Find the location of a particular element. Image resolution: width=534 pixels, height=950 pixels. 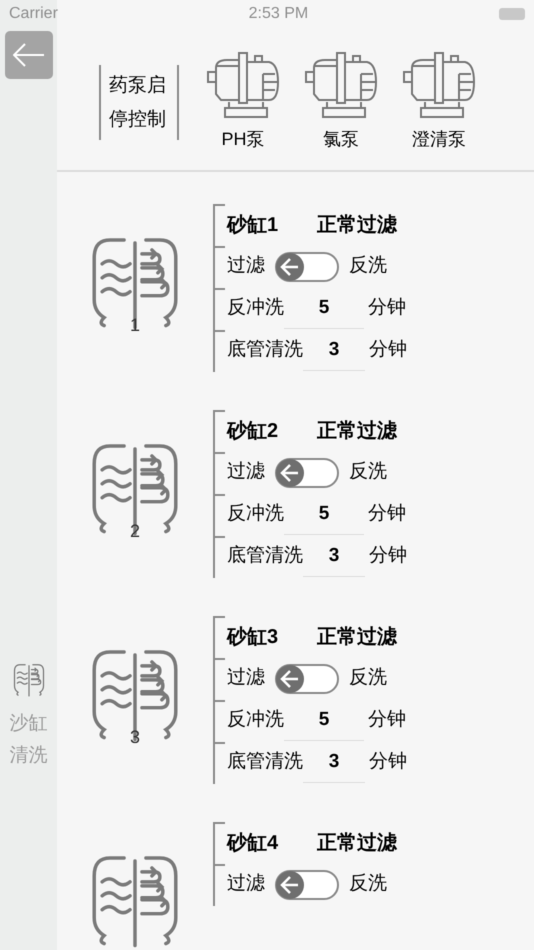

tank-number: 2 is located at coordinates (135, 531).